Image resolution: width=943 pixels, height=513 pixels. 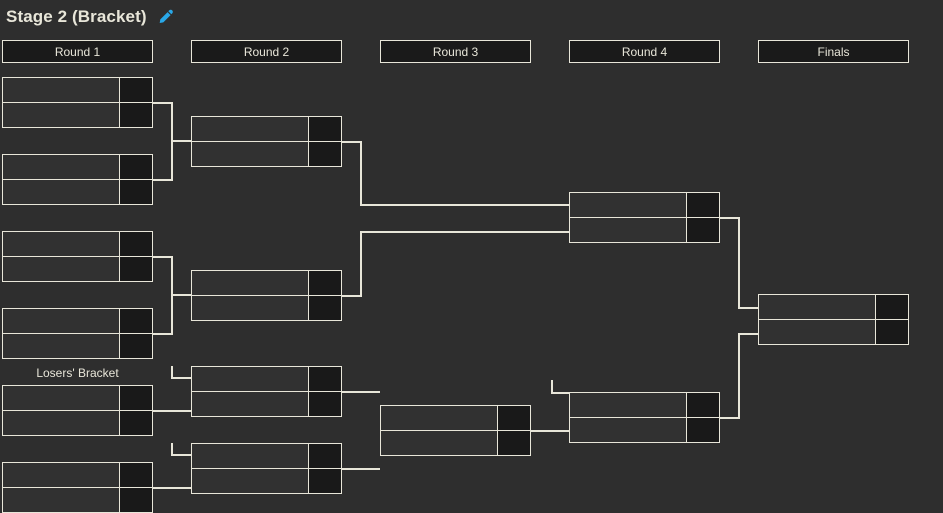 What do you see at coordinates (166, 17) in the screenshot?
I see `pencil-edit-icon` at bounding box center [166, 17].